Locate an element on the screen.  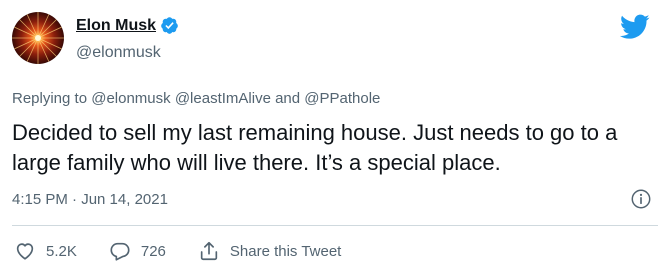
reply-mention-2: @leastImAlive is located at coordinates (223, 98).